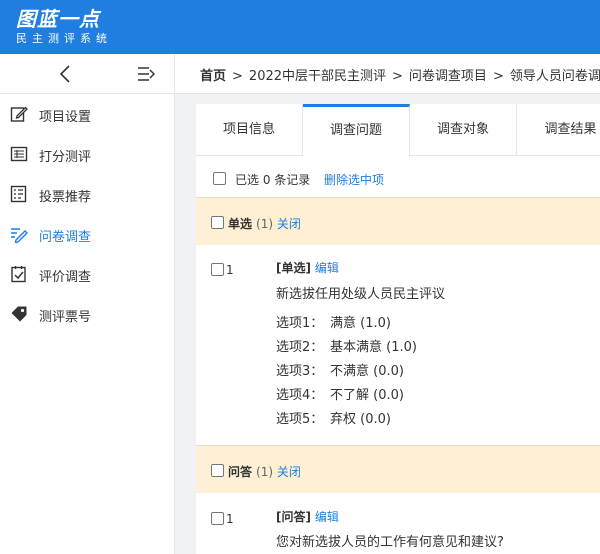  What do you see at coordinates (398, 221) in the screenshot?
I see `group-header-single: 单选 (1) 关闭` at bounding box center [398, 221].